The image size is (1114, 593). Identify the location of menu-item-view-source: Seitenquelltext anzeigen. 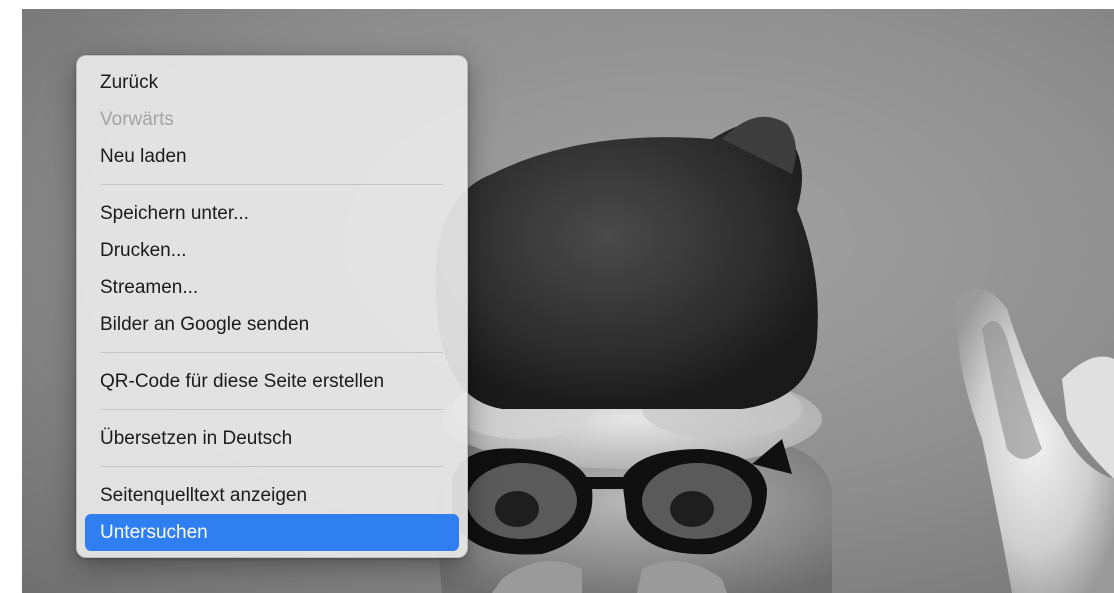
(272, 495).